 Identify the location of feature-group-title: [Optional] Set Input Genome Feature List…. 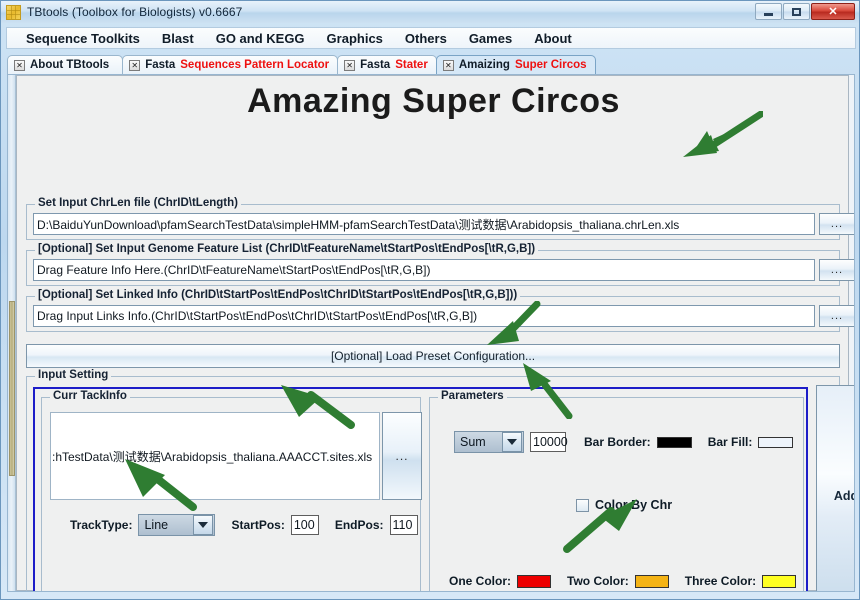
(287, 249).